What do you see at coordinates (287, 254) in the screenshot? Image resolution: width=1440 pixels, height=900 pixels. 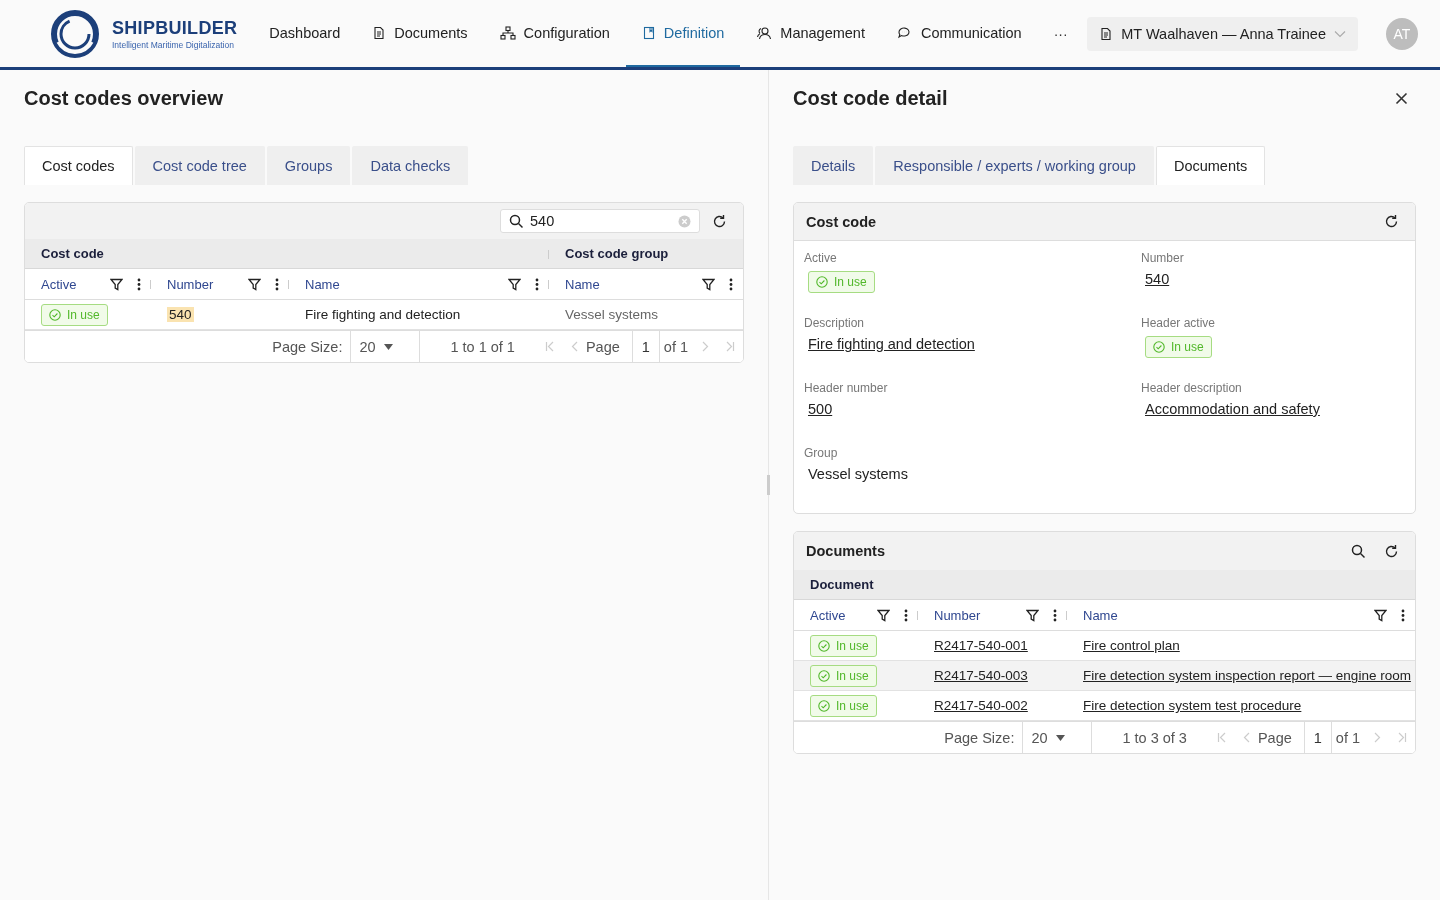 I see `column-group-header: Cost code` at bounding box center [287, 254].